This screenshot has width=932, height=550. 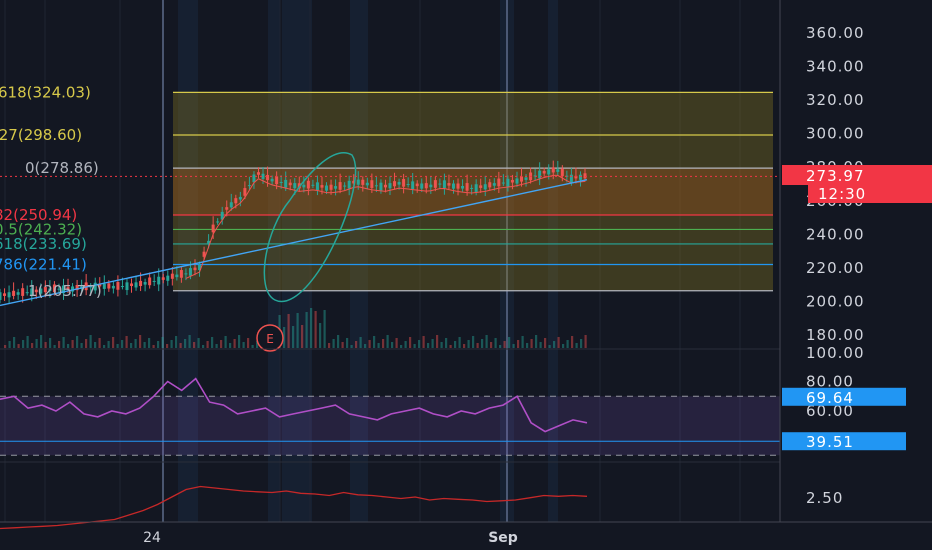 I want to click on rsi-tag-label-1: 39.51, so click(x=830, y=442).